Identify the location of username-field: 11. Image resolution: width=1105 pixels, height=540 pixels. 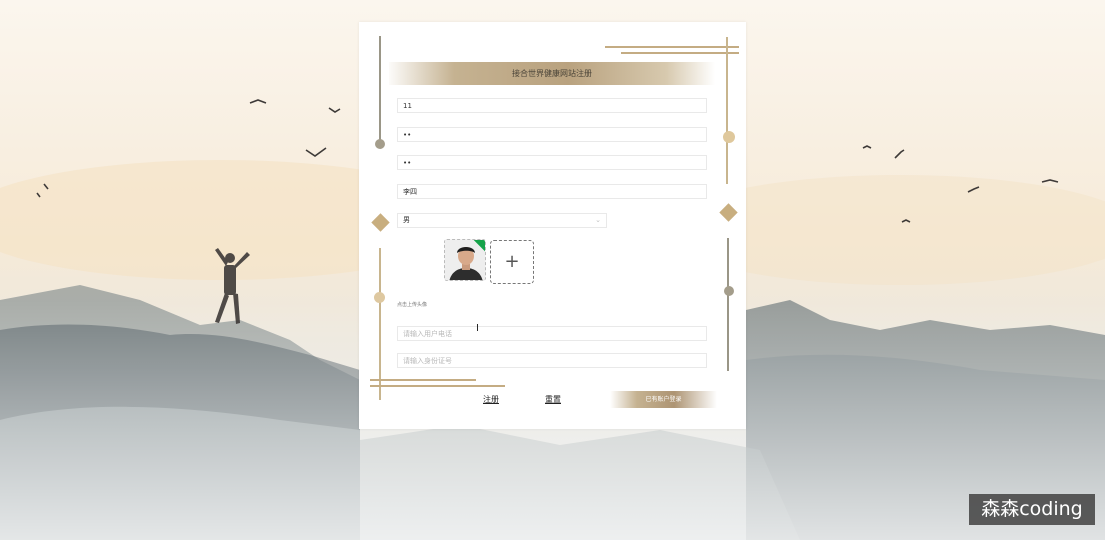
(552, 105).